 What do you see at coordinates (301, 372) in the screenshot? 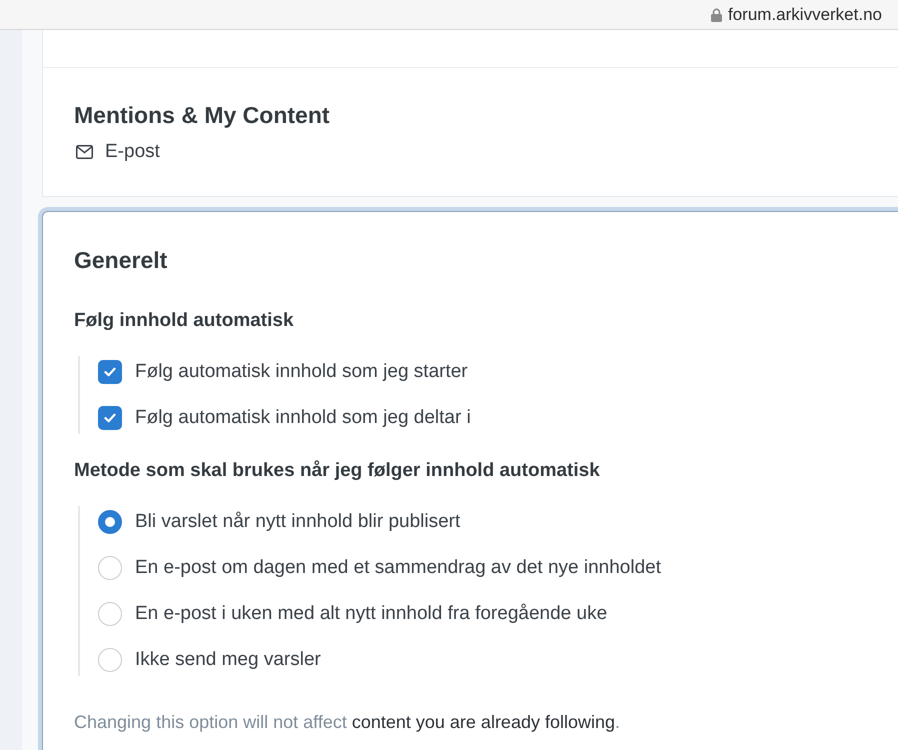
I see `option-label: Følg automatisk innhold som jeg starter` at bounding box center [301, 372].